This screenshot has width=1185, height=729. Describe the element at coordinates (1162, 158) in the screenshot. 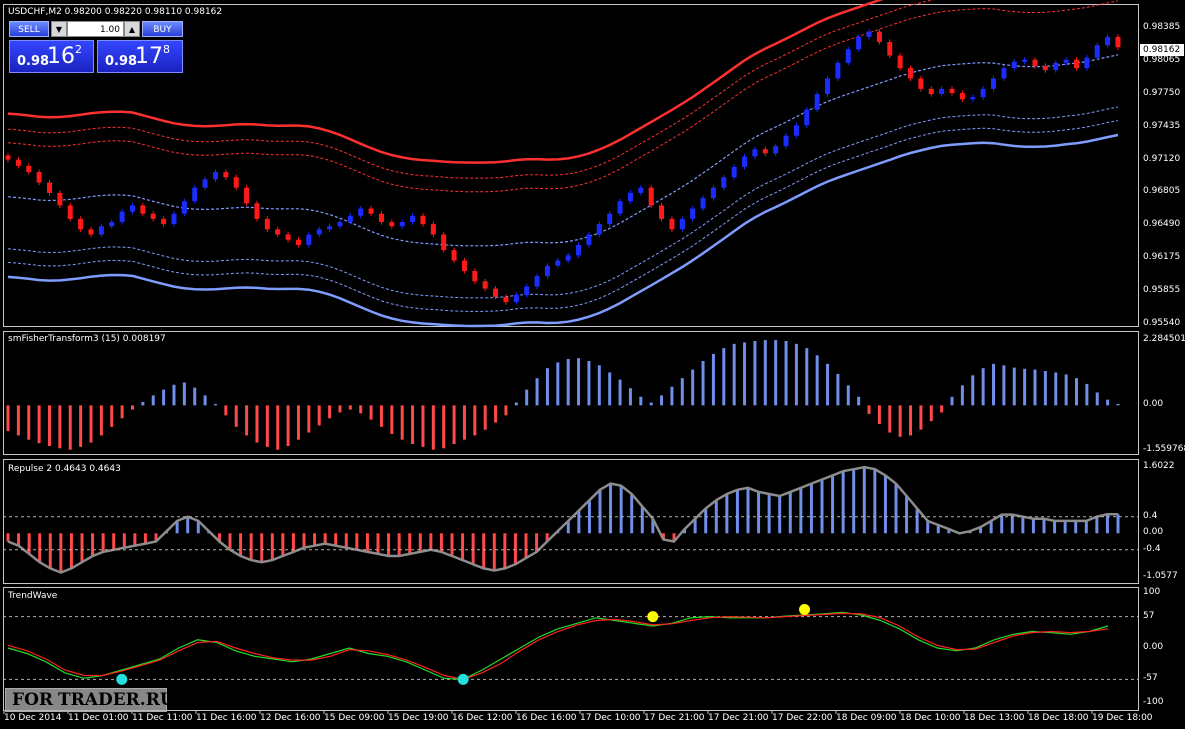

I see `price-label: 0.97120` at that location.